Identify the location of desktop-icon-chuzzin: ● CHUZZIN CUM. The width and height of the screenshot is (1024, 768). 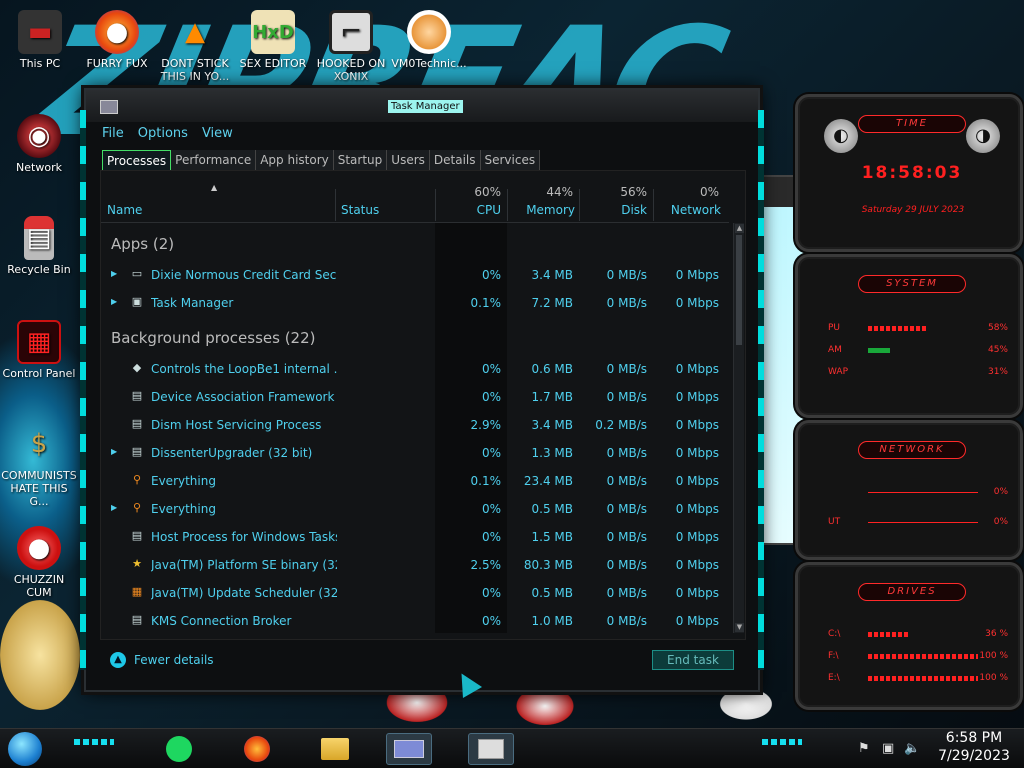
(39, 562).